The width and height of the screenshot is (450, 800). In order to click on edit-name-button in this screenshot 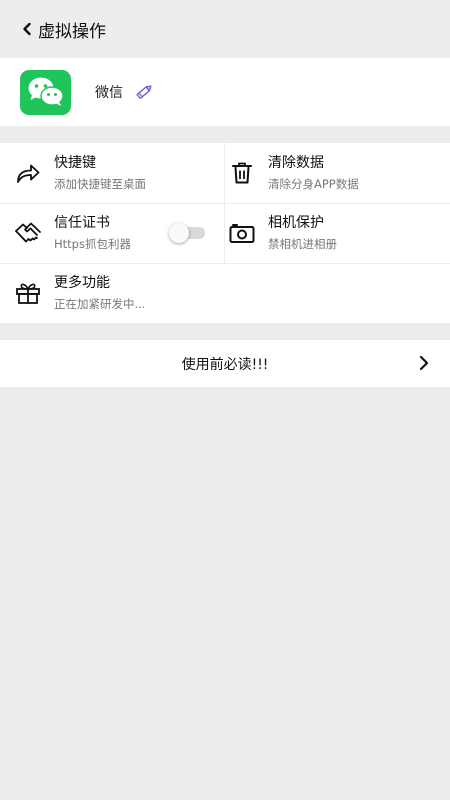, I will do `click(144, 92)`.